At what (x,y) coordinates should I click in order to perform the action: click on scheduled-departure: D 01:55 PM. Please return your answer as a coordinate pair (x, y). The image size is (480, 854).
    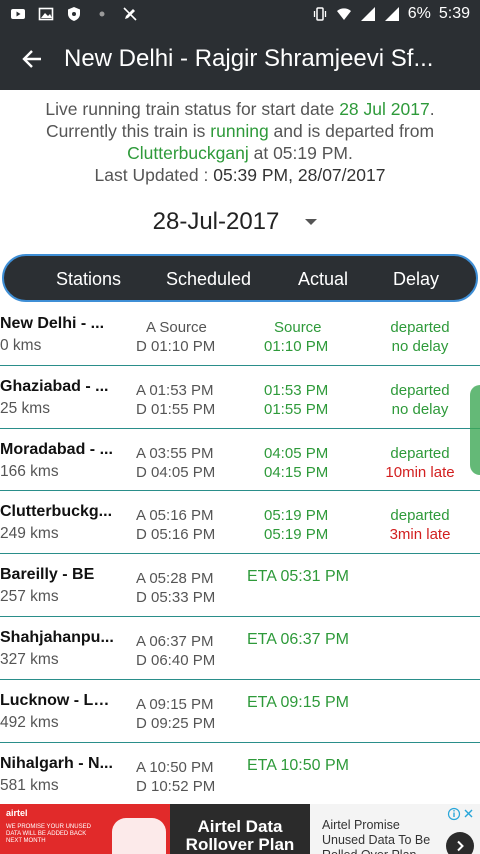
    Looking at the image, I should click on (176, 409).